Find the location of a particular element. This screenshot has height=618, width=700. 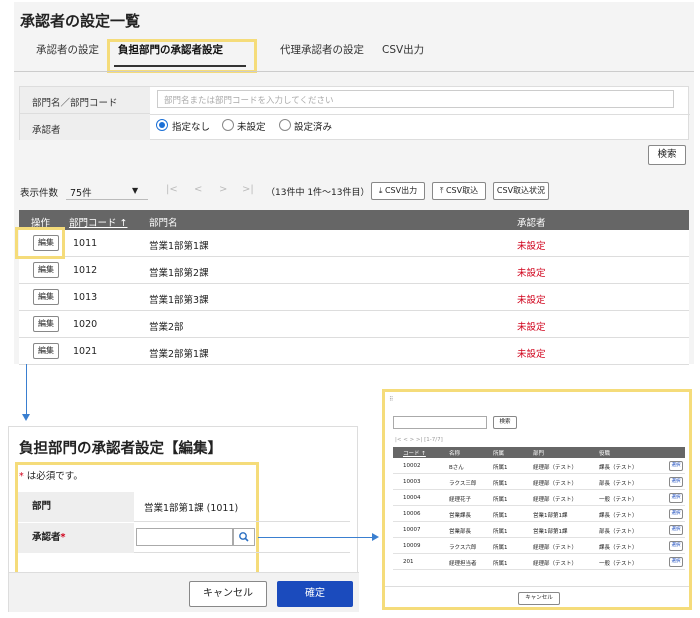

last-page-icon: >| is located at coordinates (248, 189).